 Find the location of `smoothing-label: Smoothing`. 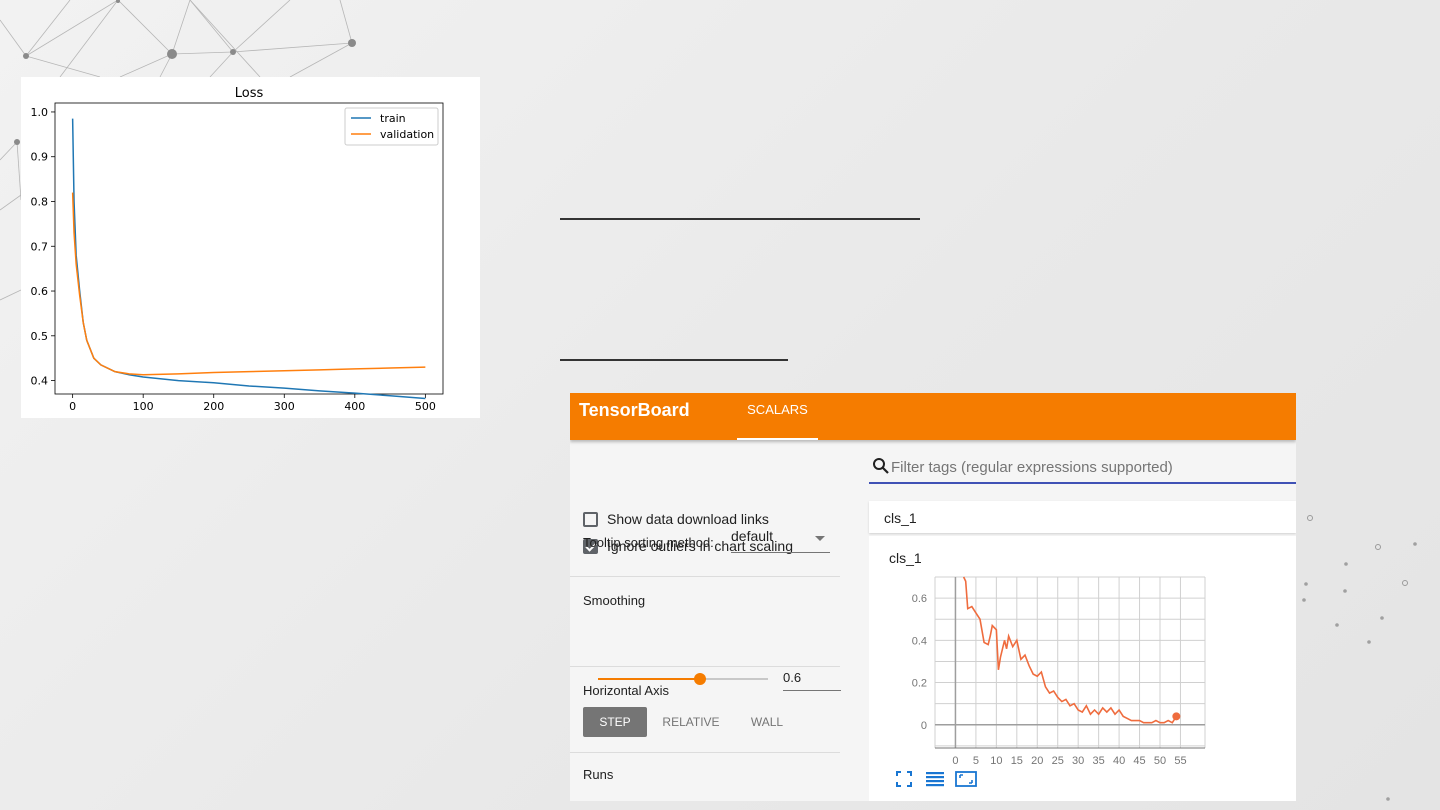

smoothing-label: Smoothing is located at coordinates (614, 600).